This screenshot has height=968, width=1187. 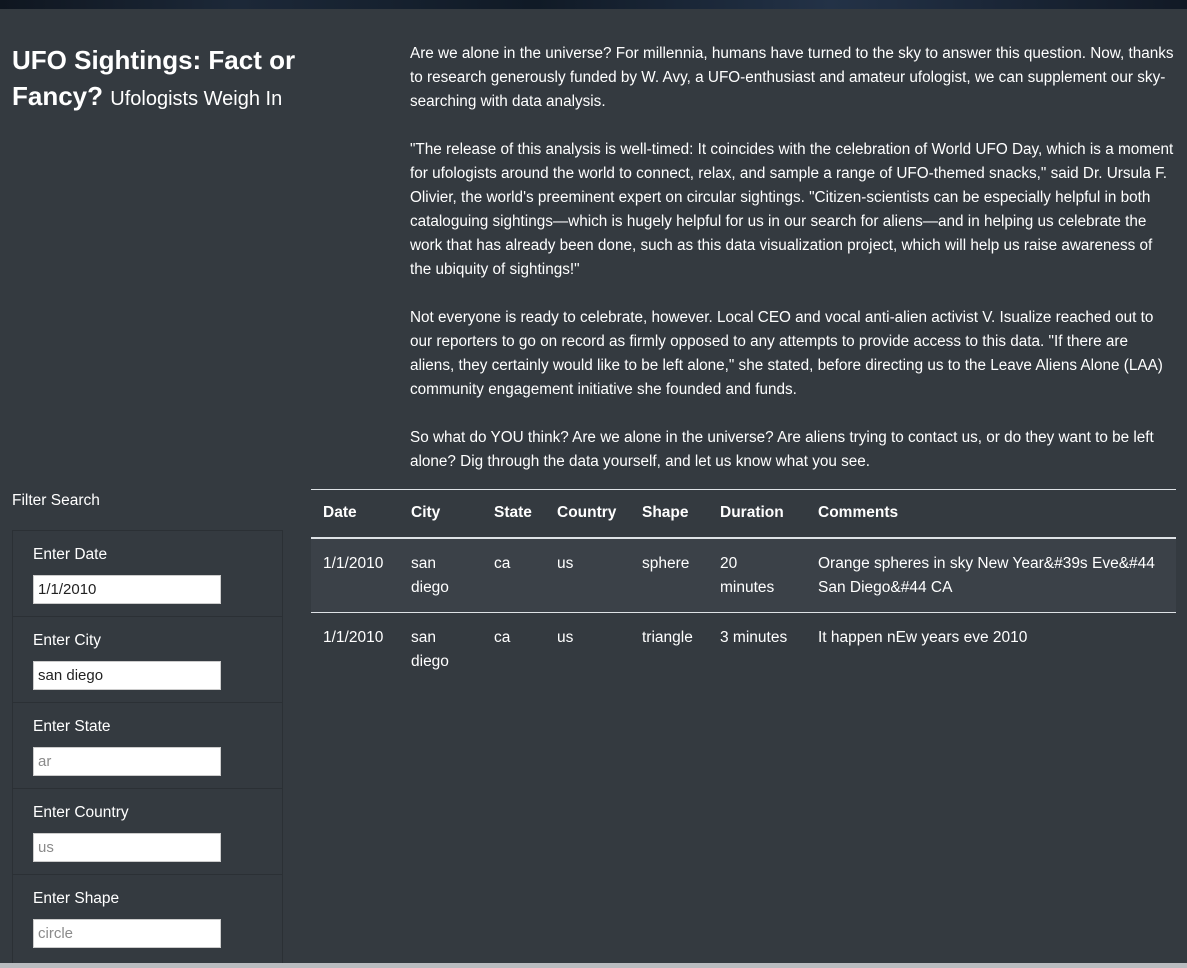 What do you see at coordinates (147, 573) in the screenshot?
I see `filter-date: Enter Date` at bounding box center [147, 573].